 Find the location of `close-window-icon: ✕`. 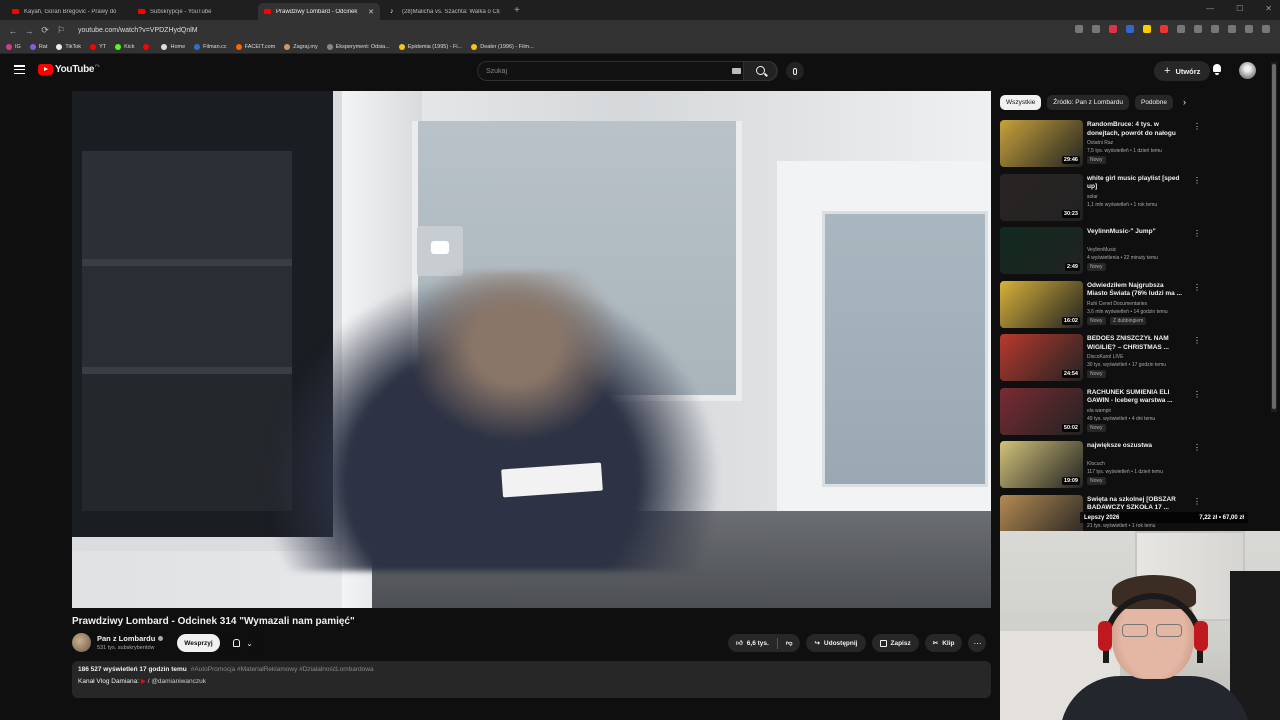

close-window-icon: ✕ is located at coordinates (1268, 8).